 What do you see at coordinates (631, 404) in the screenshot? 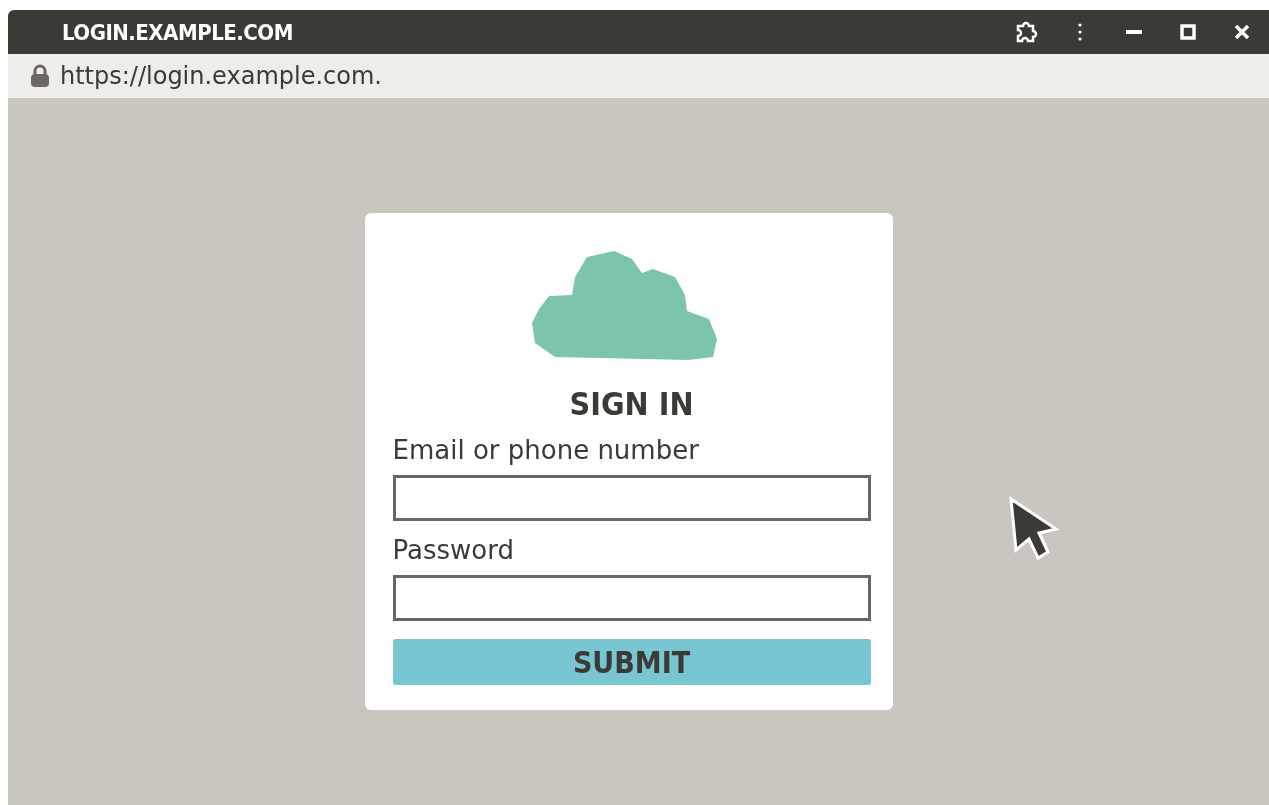
I see `form-title: SIGN IN` at bounding box center [631, 404].